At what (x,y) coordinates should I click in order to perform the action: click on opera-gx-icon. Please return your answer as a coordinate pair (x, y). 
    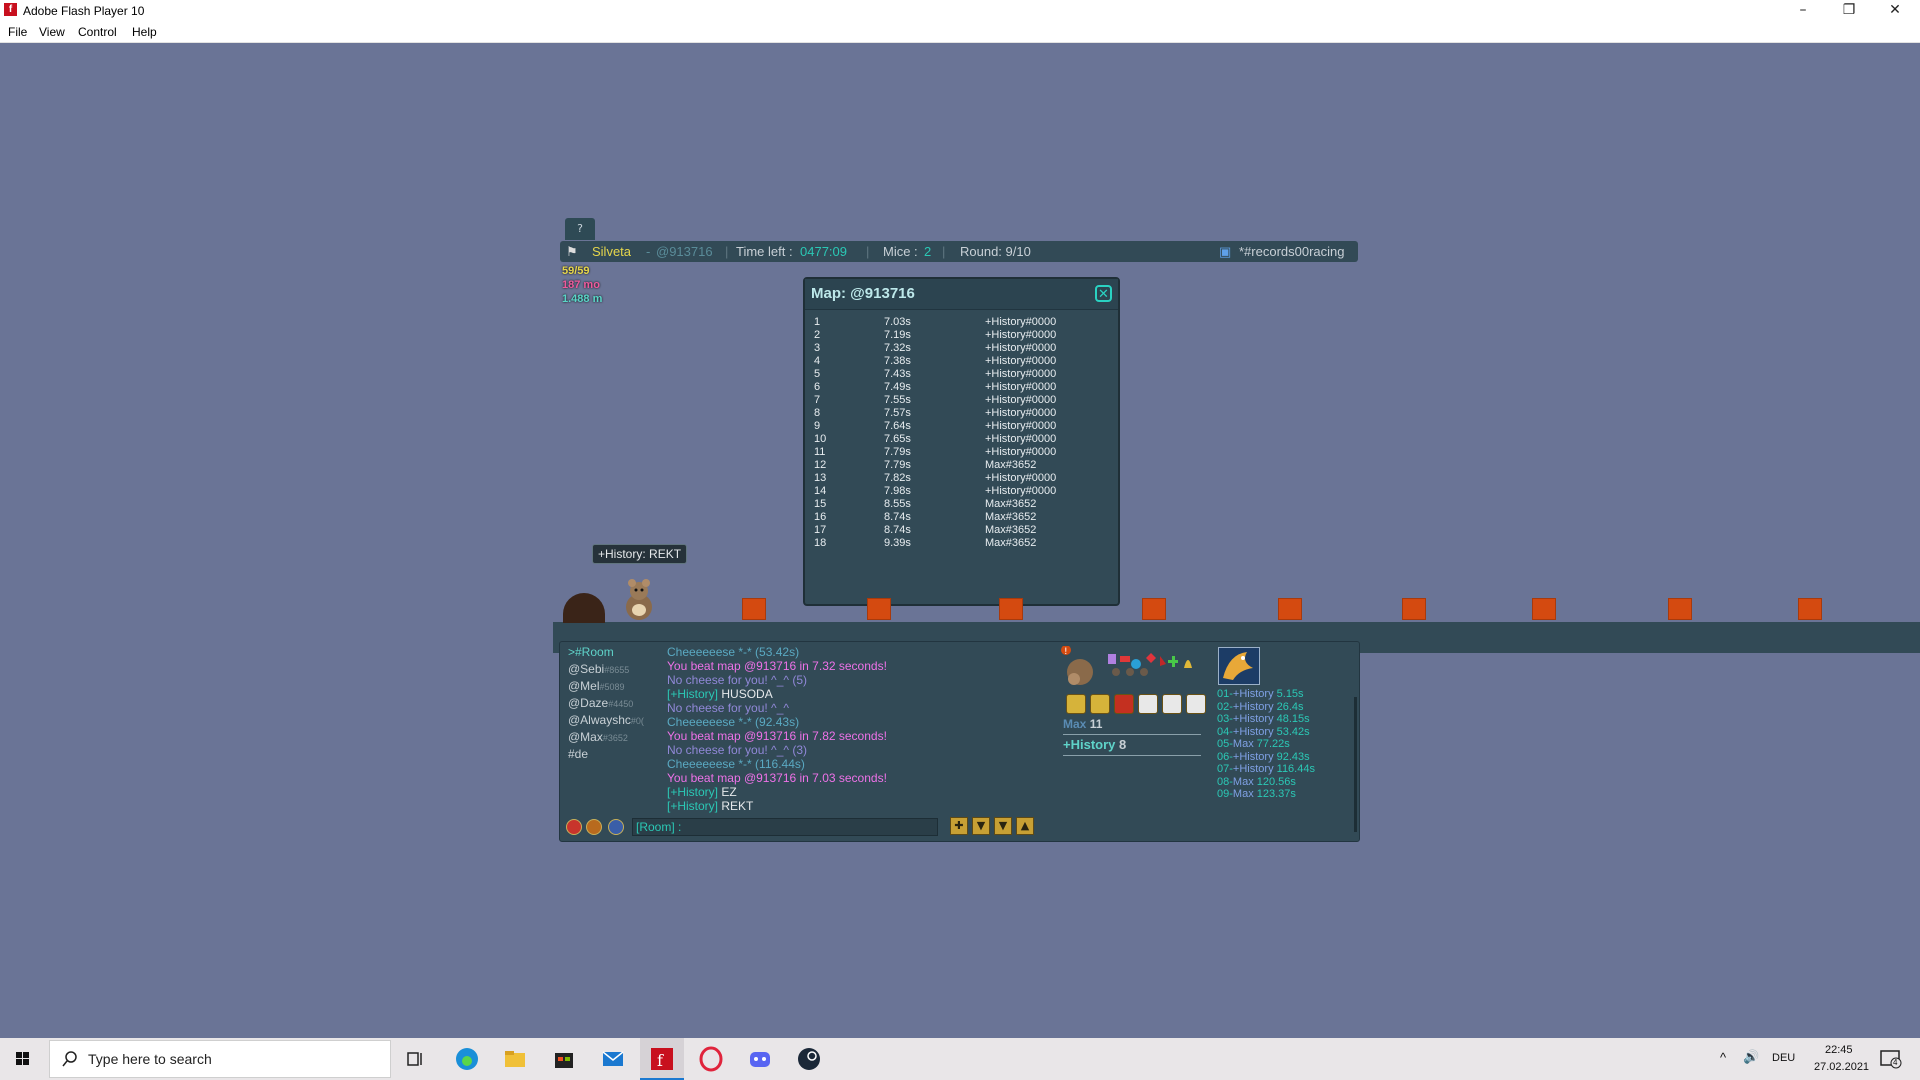
    Looking at the image, I should click on (711, 1059).